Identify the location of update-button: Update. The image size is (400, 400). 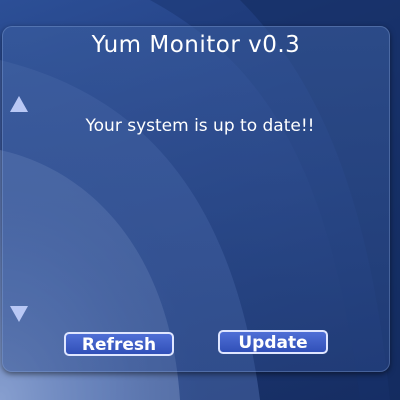
(273, 342).